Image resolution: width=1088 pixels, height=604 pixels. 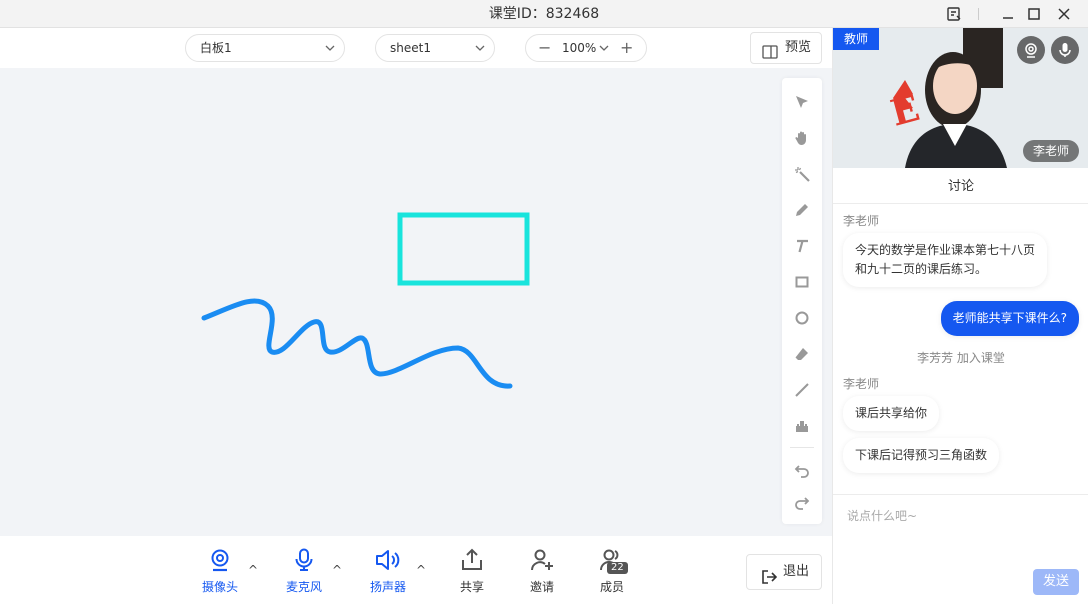 I want to click on eraser-icon, so click(x=802, y=354).